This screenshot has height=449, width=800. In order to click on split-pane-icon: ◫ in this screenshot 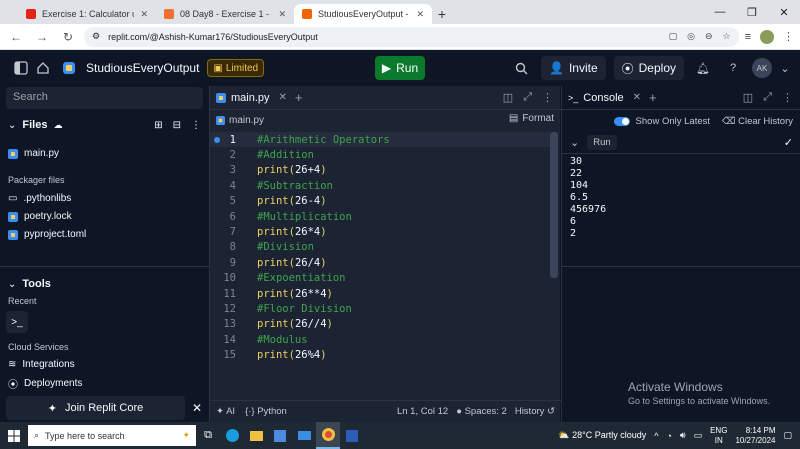, I will do `click(748, 97)`.